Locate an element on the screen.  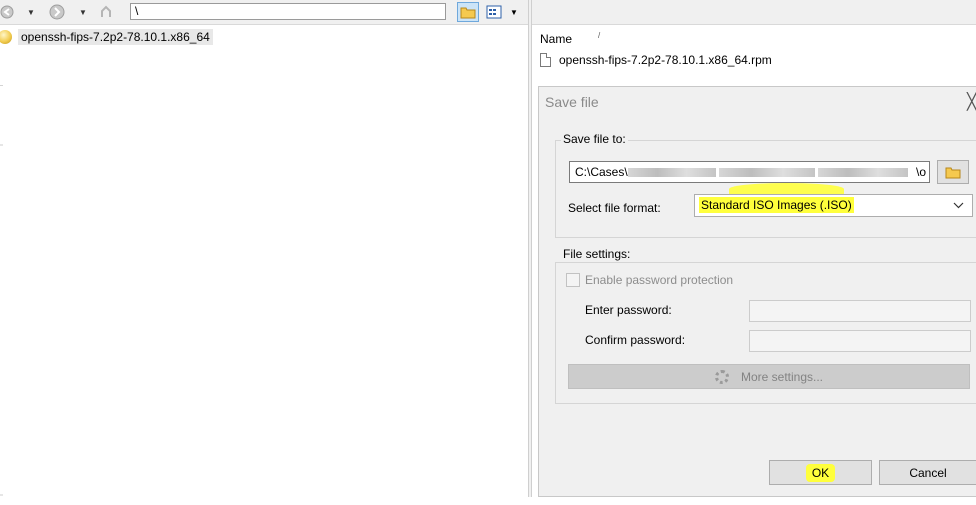
column-header-name: Name is located at coordinates (556, 39).